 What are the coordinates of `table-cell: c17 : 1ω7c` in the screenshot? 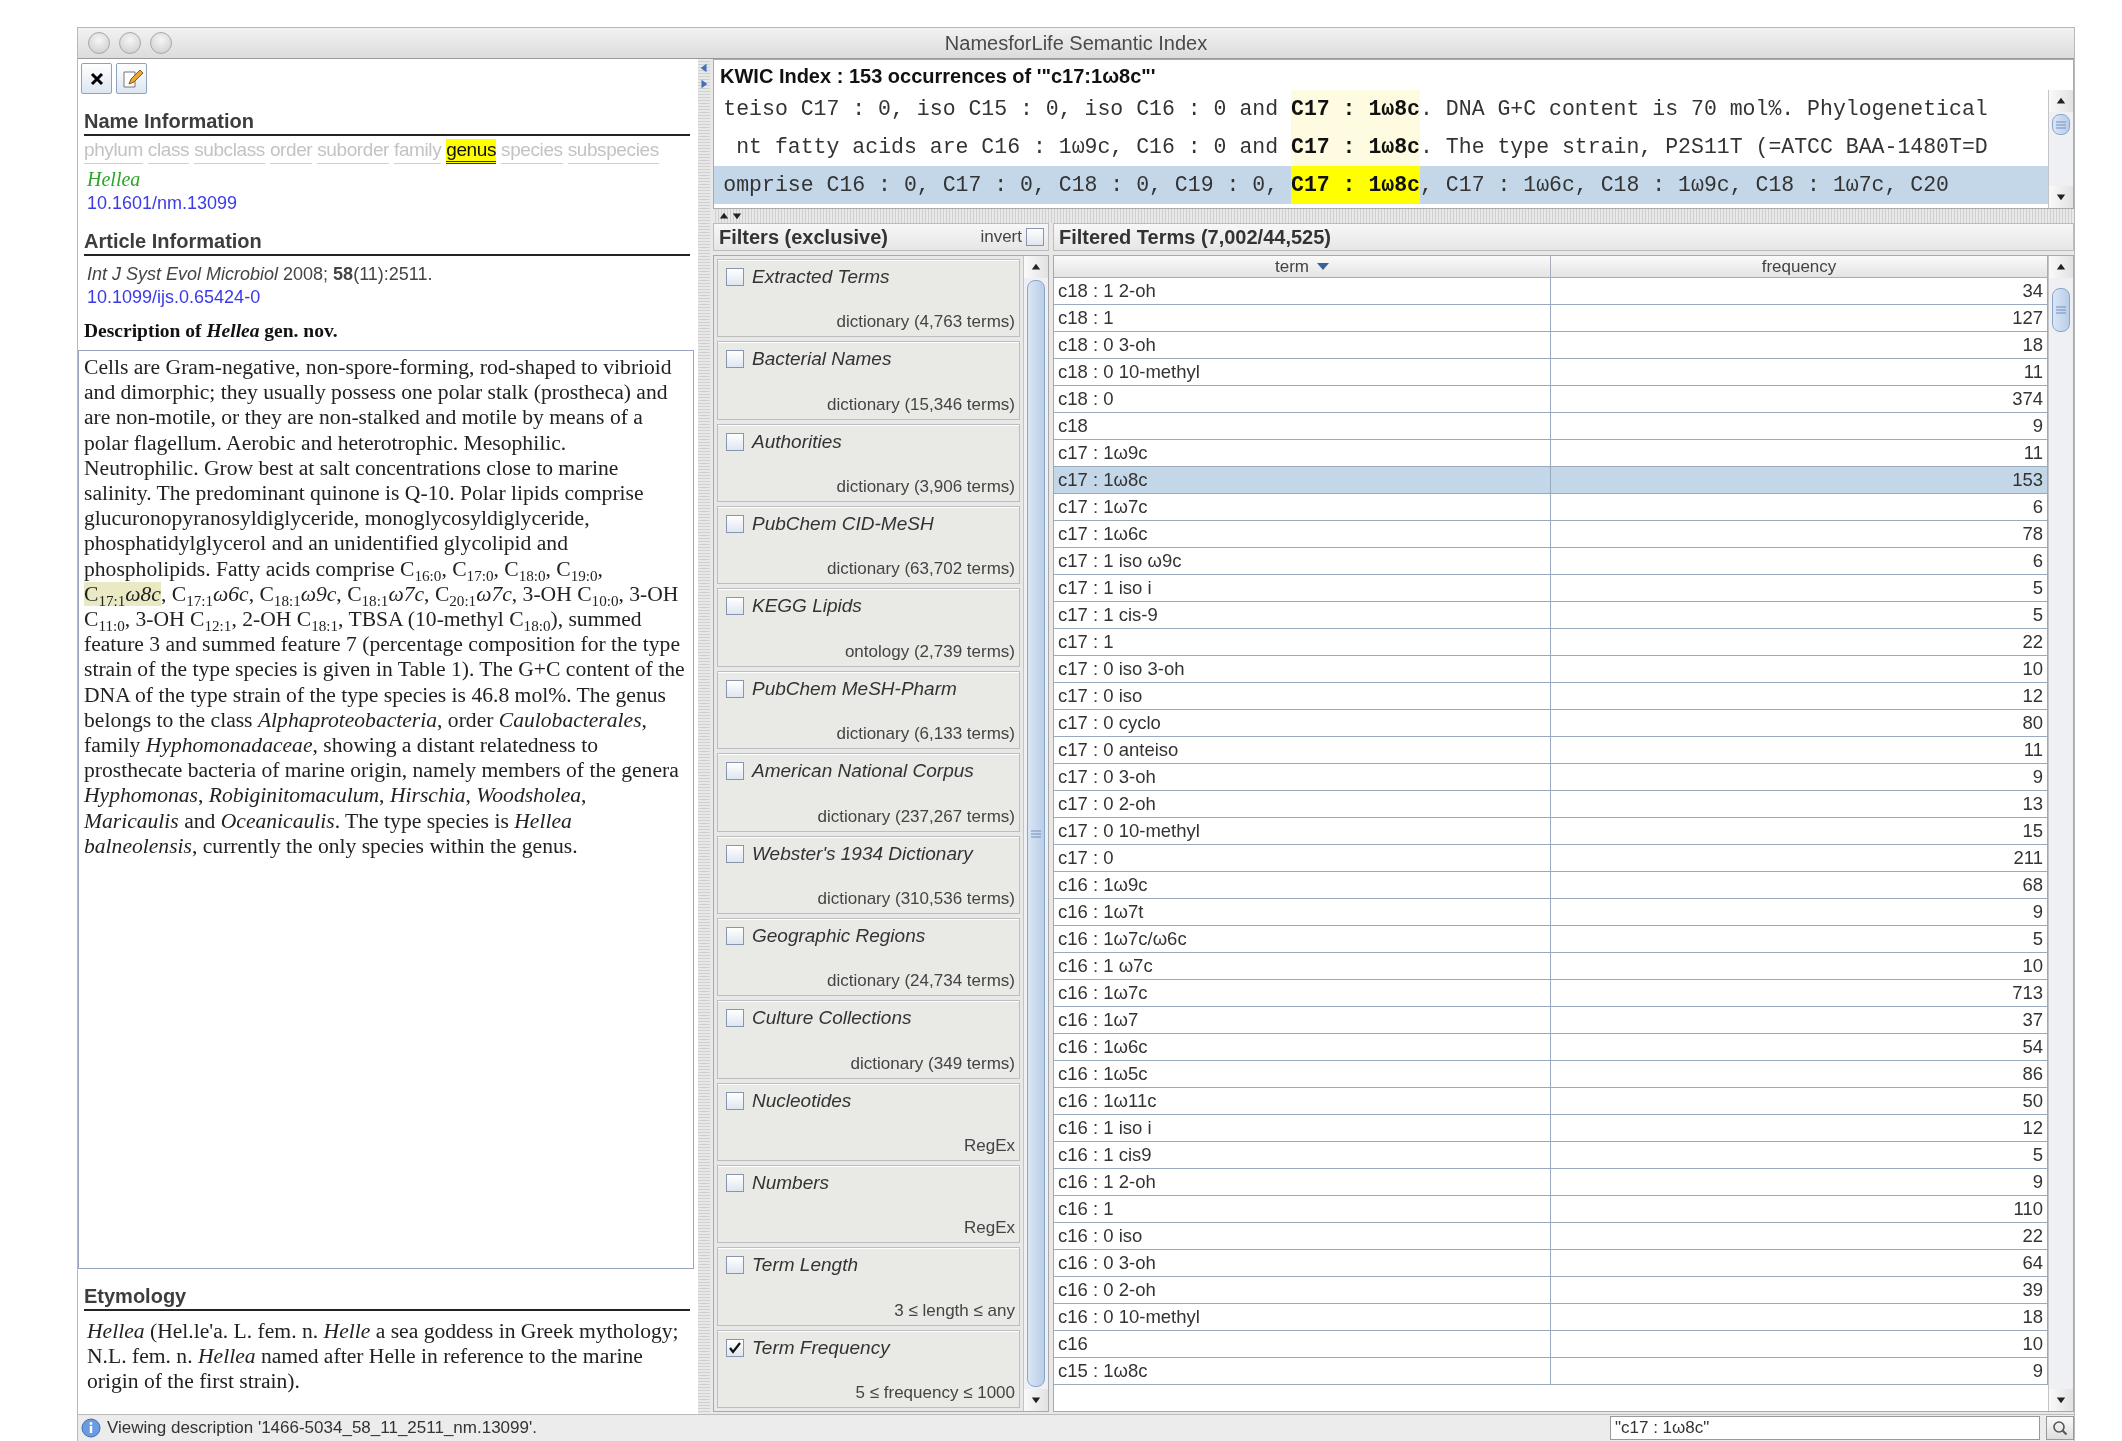 It's located at (1302, 507).